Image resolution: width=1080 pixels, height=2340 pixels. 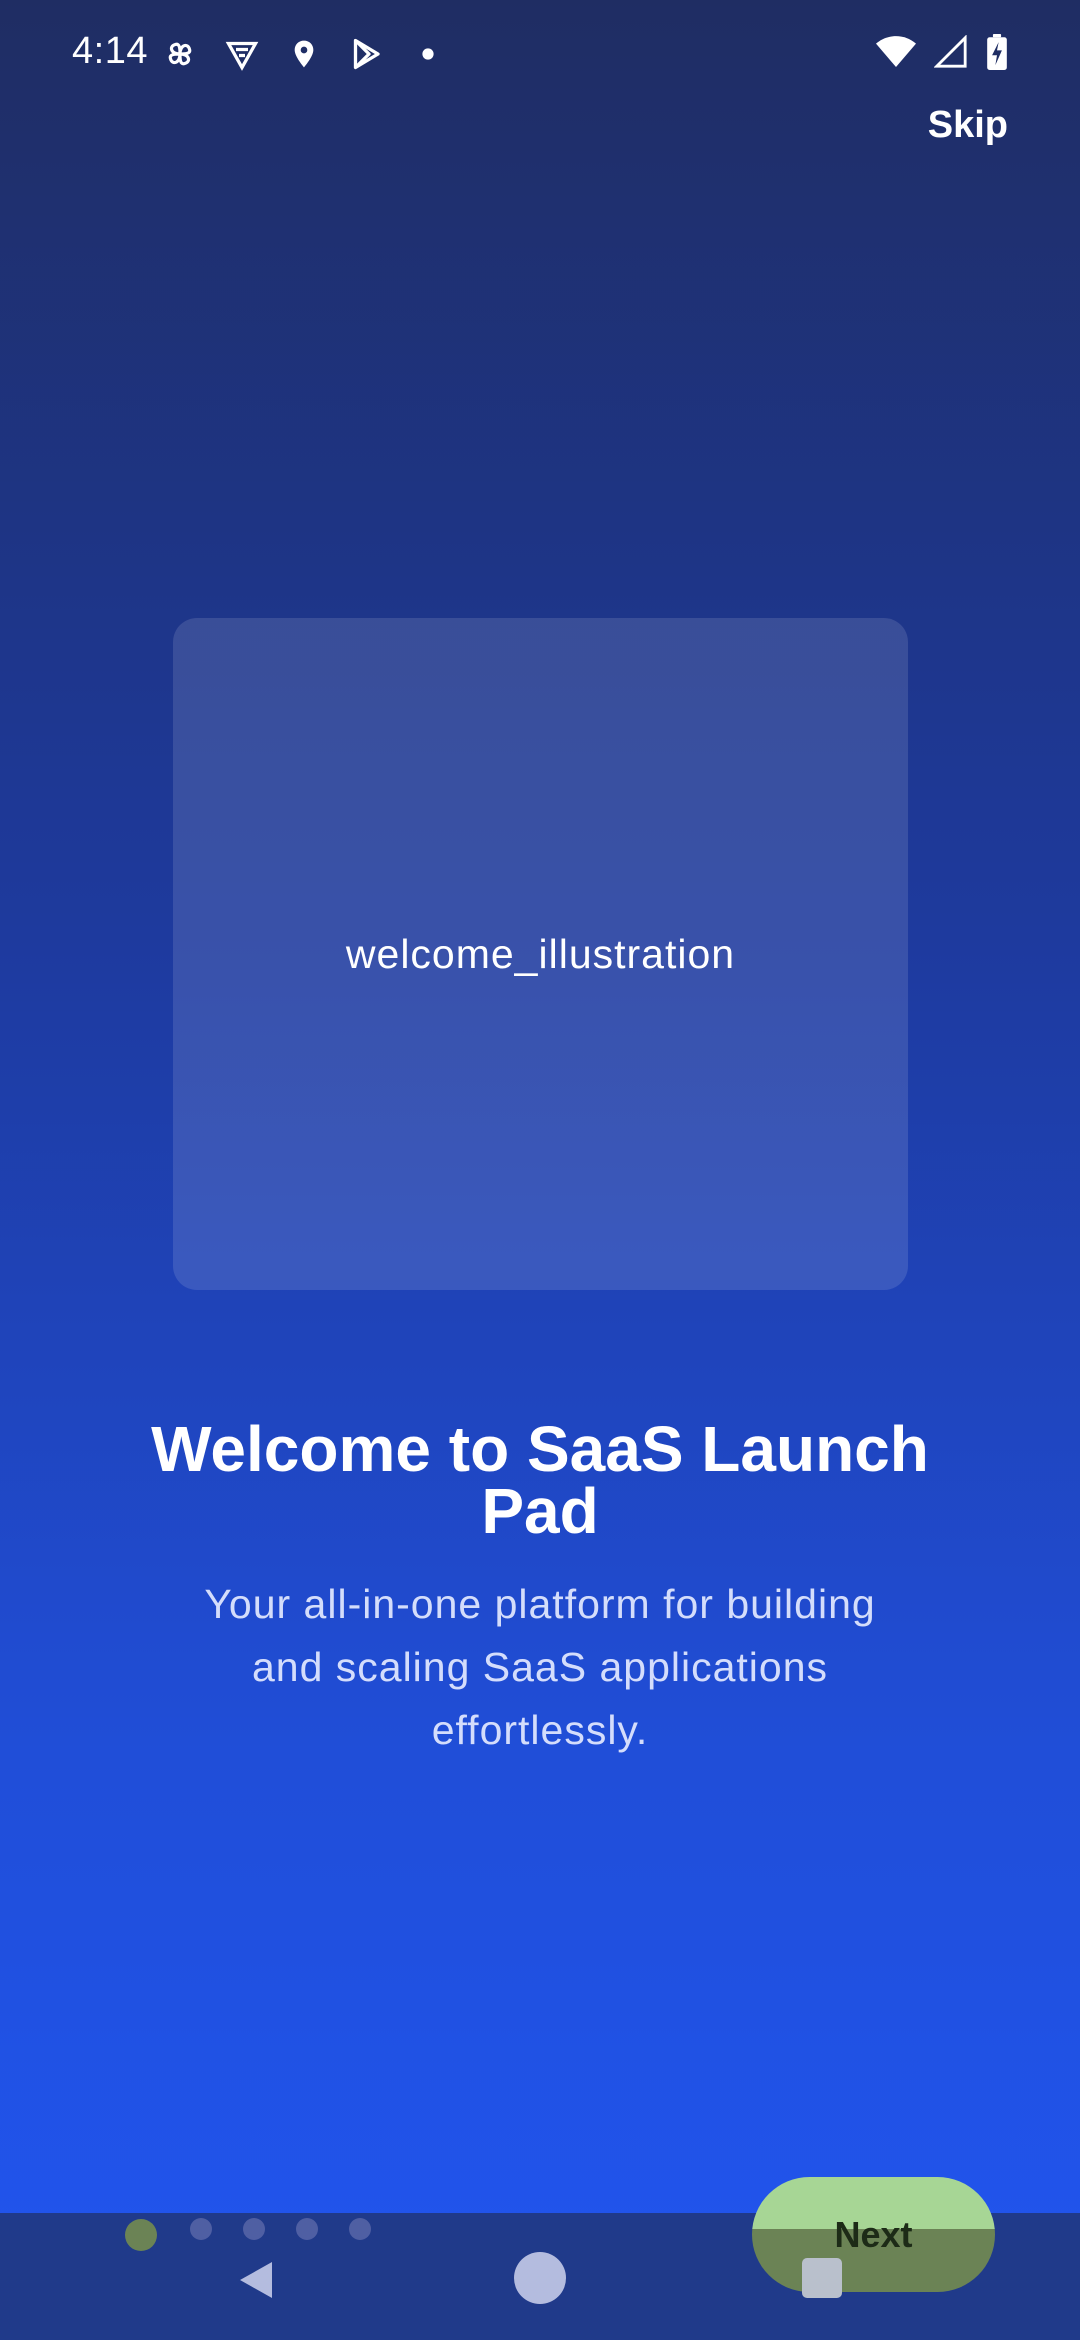 What do you see at coordinates (366, 54) in the screenshot?
I see `play-store-icon` at bounding box center [366, 54].